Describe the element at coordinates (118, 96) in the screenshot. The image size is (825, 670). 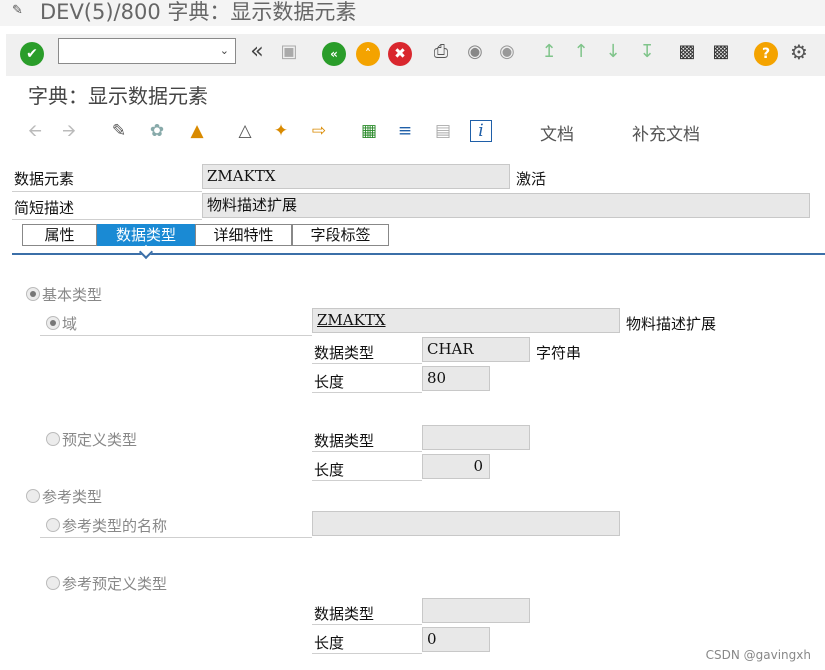
I see `screen-title: 字典：显示数据元素` at that location.